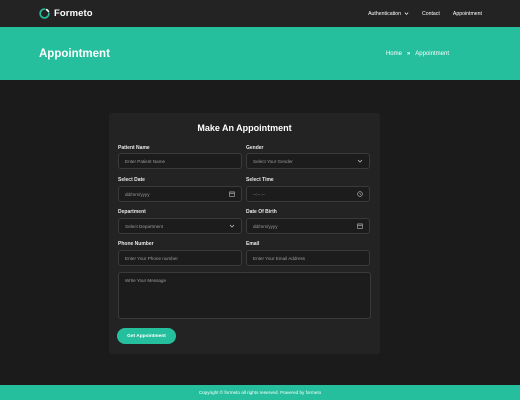  I want to click on breadcrumb-home-link: Home, so click(394, 54).